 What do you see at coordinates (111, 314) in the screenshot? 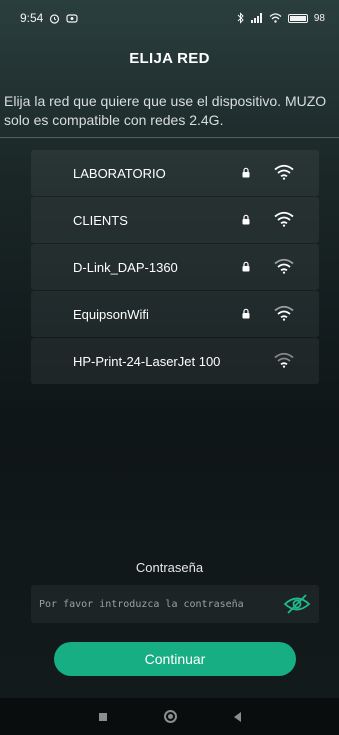
I see `network-name: EquipsonWifi` at bounding box center [111, 314].